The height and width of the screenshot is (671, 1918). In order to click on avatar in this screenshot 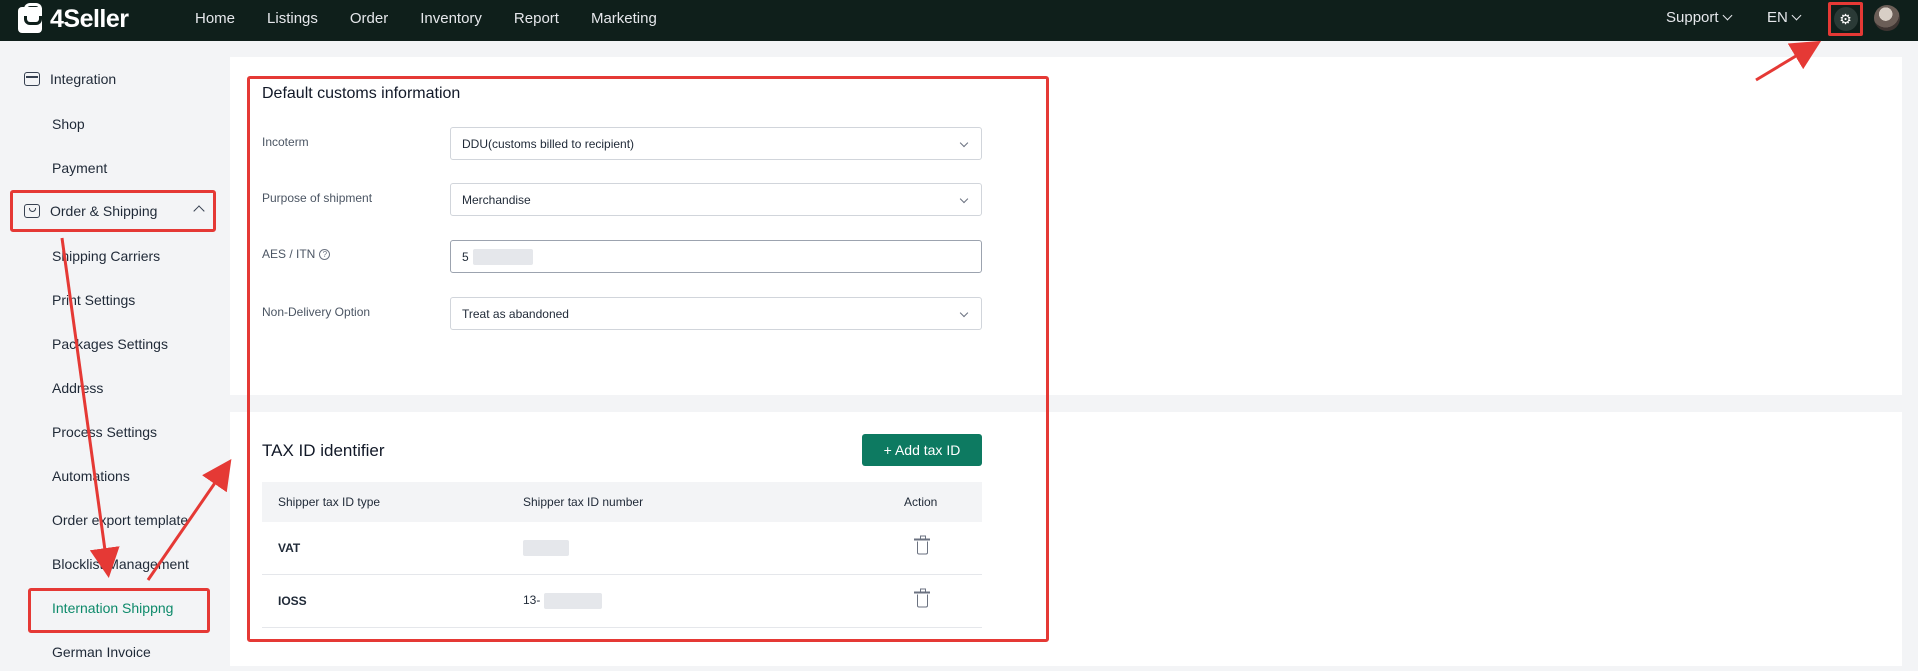, I will do `click(1887, 18)`.